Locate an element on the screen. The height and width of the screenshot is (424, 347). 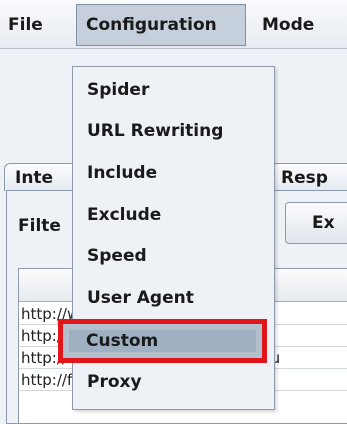
export-button: Ex is located at coordinates (316, 223).